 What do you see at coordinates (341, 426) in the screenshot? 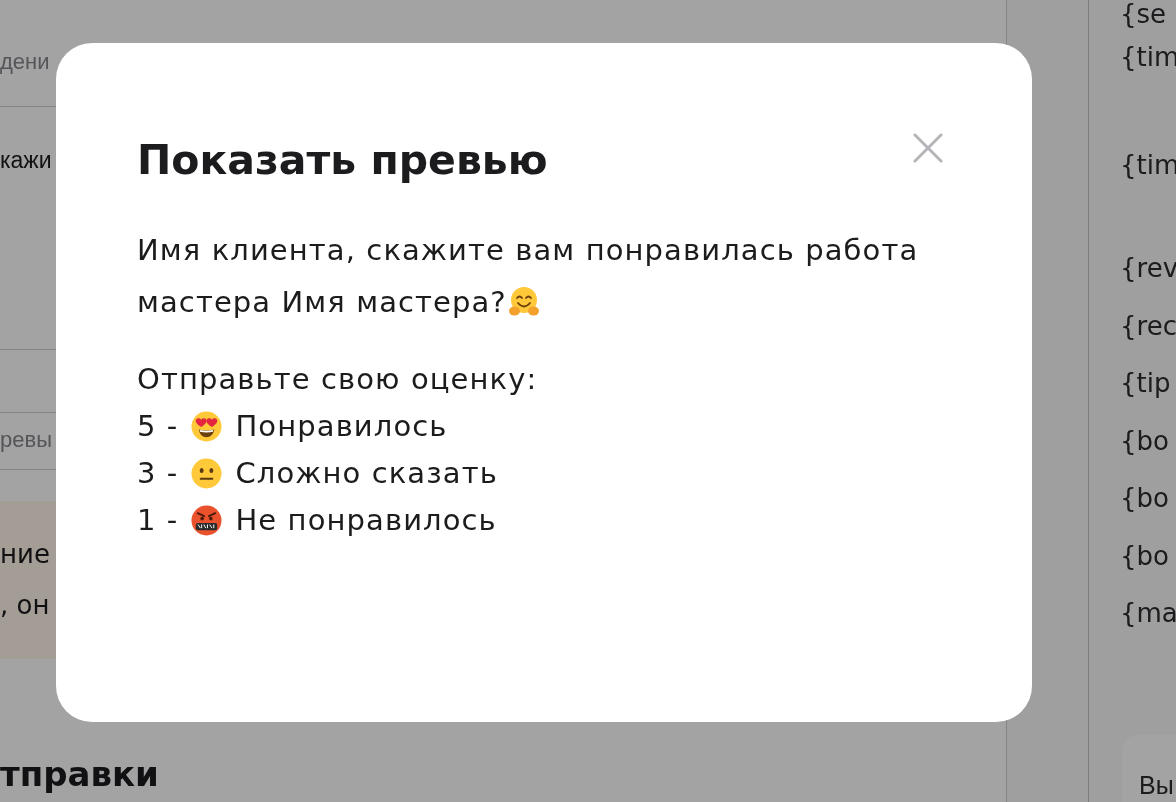
I see `rating-label: Понравилось` at bounding box center [341, 426].